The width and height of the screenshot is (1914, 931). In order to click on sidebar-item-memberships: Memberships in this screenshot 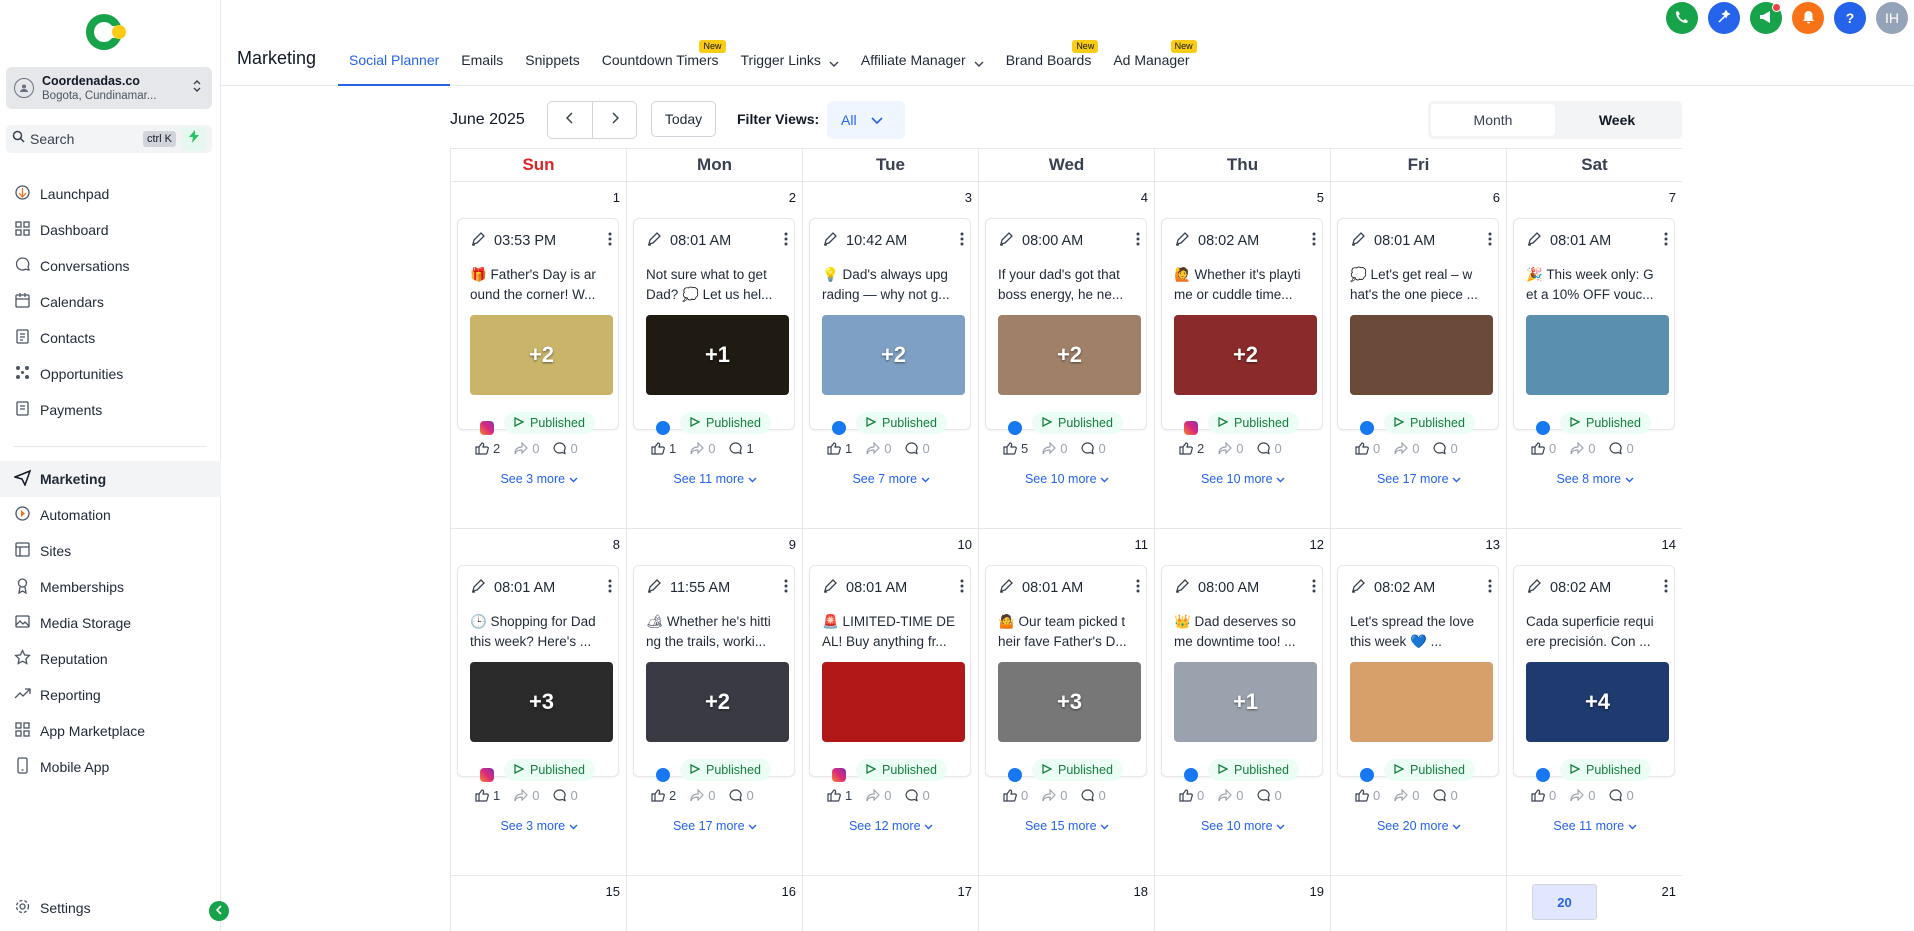, I will do `click(110, 587)`.